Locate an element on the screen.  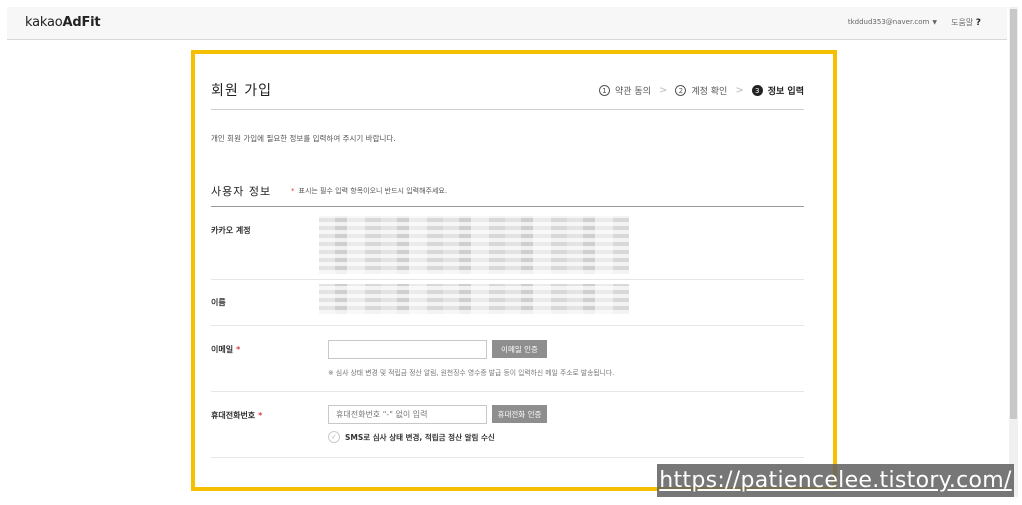
page-title: 회원 가입 is located at coordinates (241, 91).